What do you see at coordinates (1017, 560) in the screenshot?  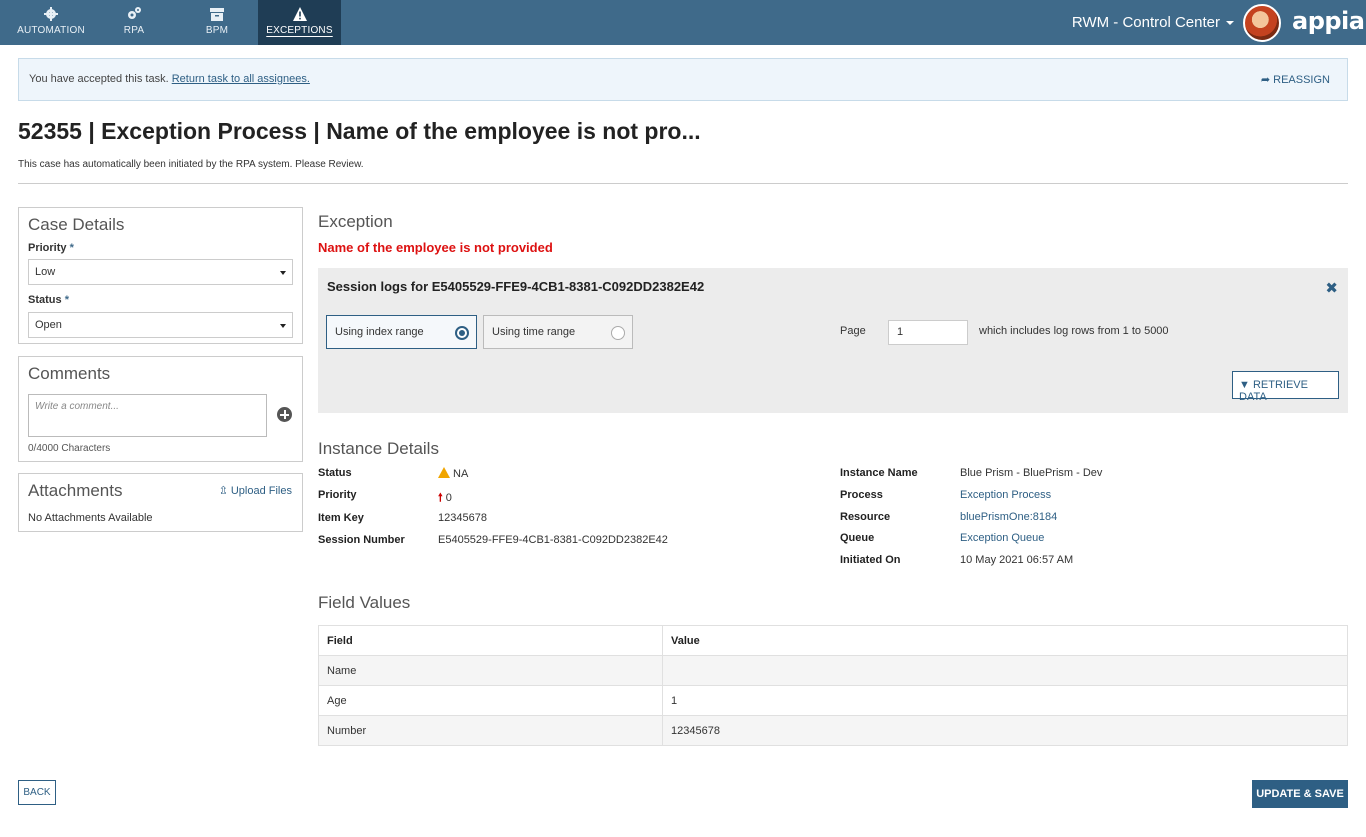 I see `initiated-on-value: 10 May 2021 06:57 AM` at bounding box center [1017, 560].